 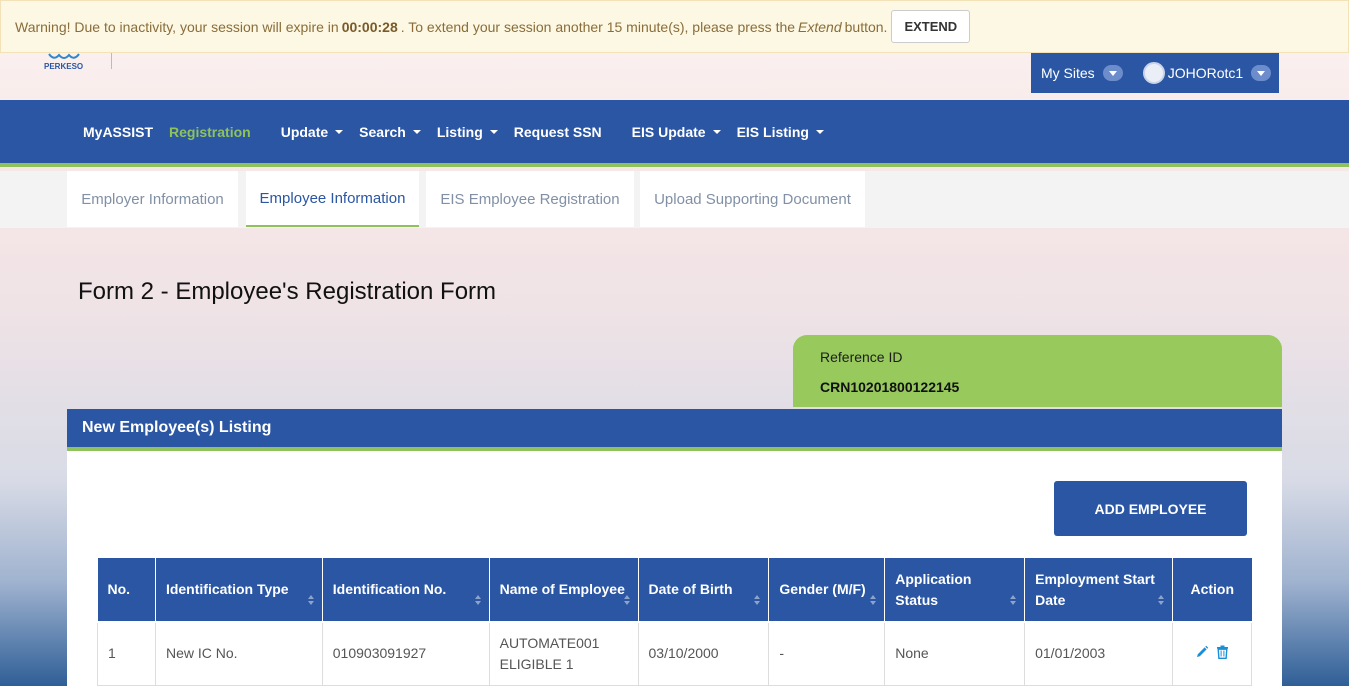 I want to click on nav-listing: Listing, so click(x=467, y=132).